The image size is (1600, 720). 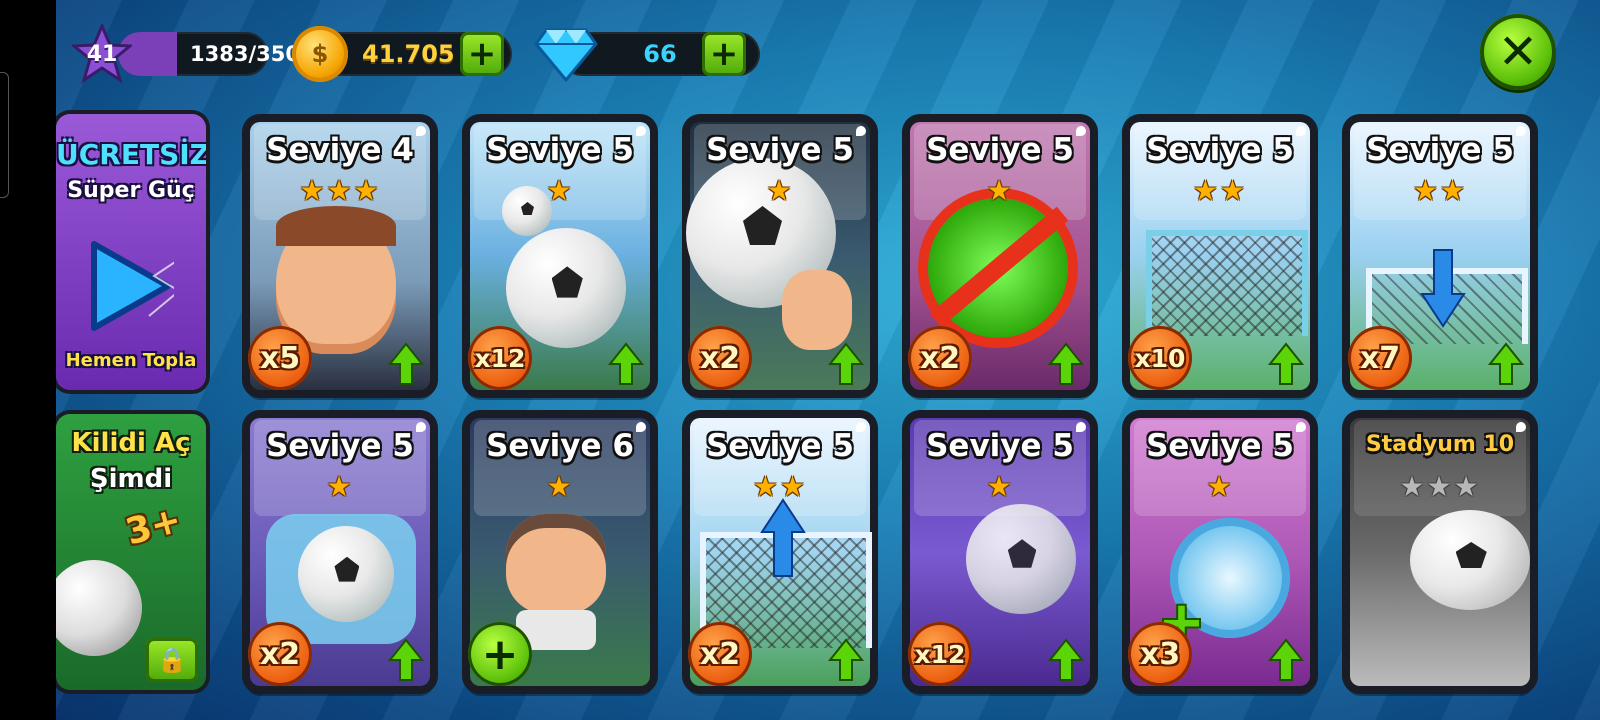 I want to click on goal-icon, so click(x=1227, y=283).